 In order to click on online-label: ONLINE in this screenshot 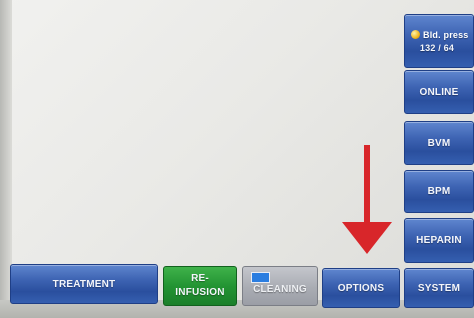, I will do `click(439, 92)`.